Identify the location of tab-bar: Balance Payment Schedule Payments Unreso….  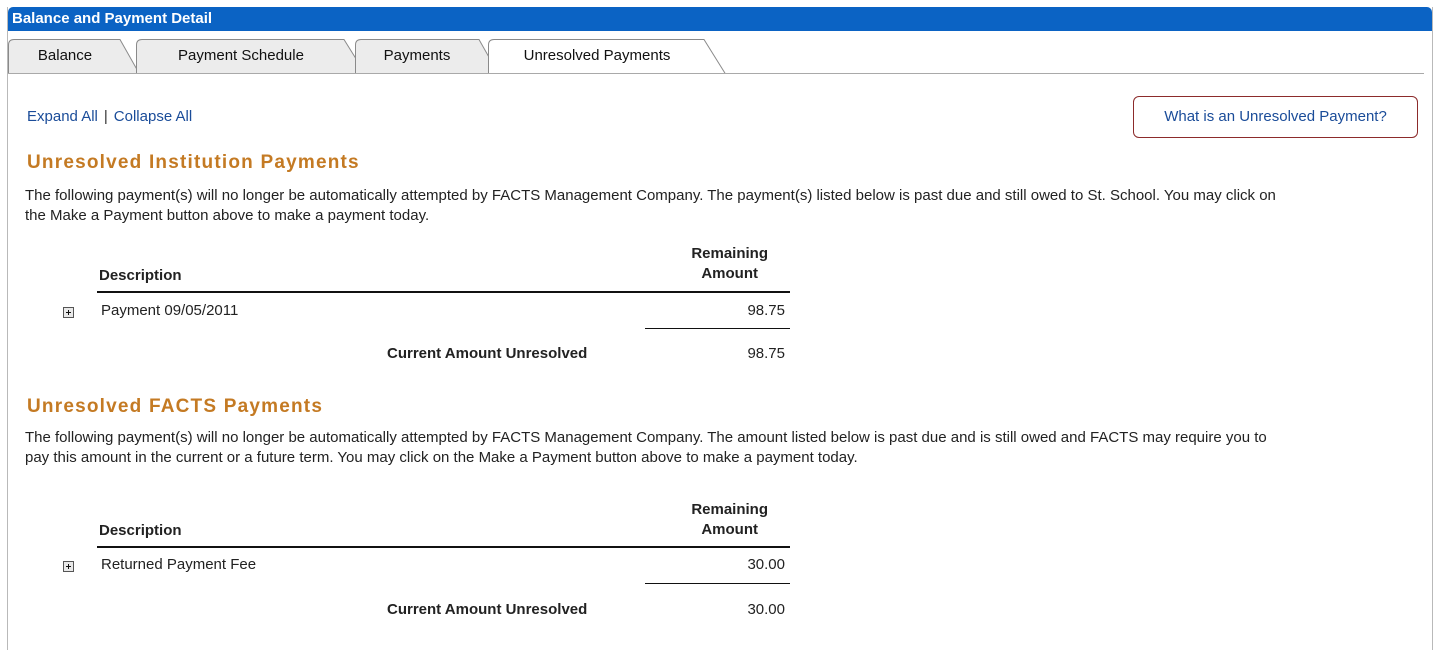
(717, 56).